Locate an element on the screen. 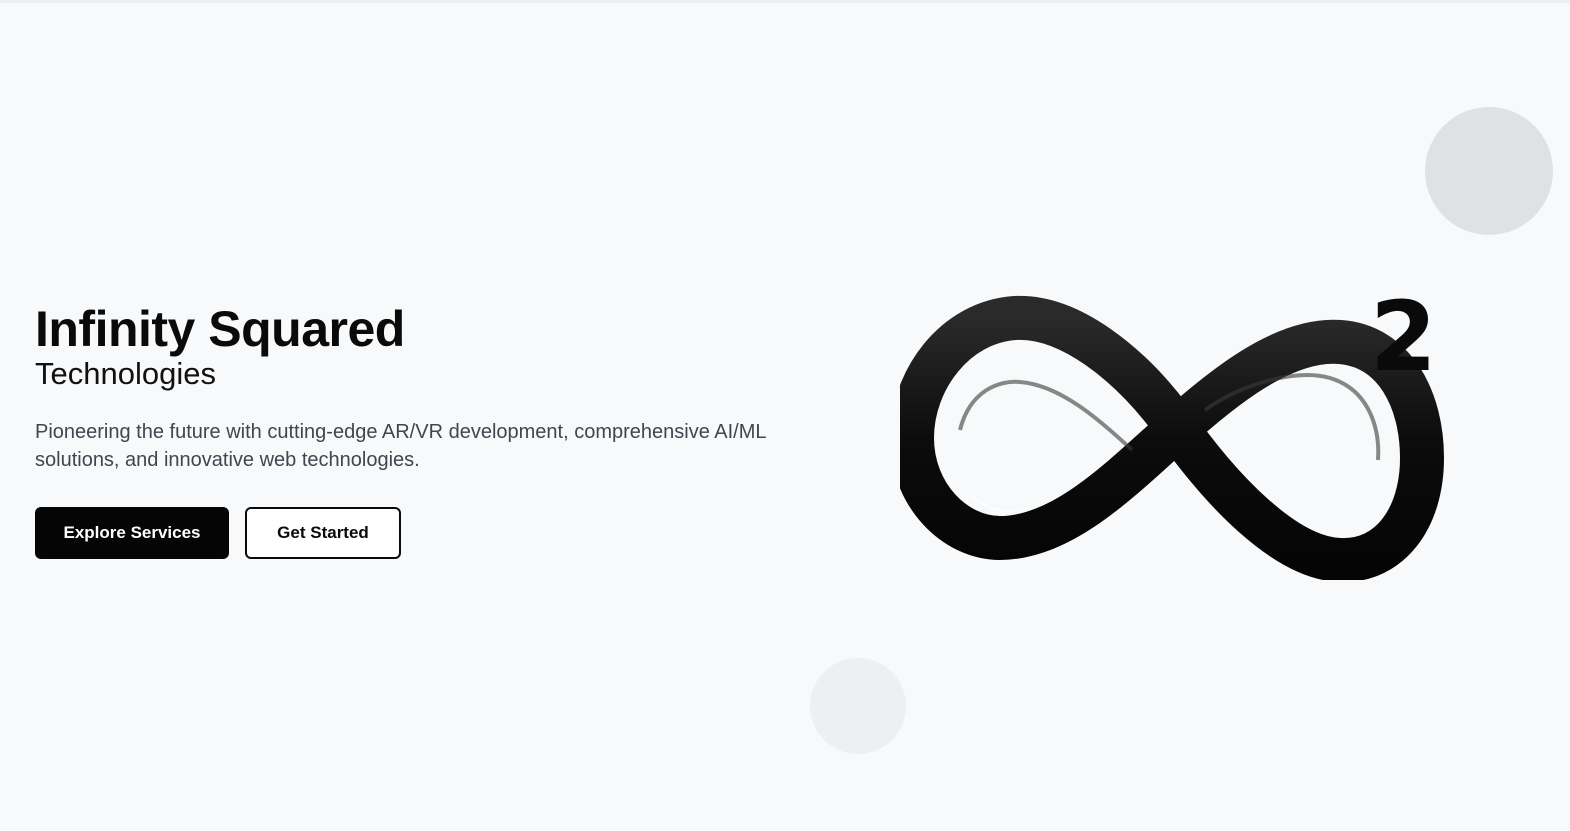 This screenshot has width=1570, height=831. get-started-button: Get Started is located at coordinates (323, 533).